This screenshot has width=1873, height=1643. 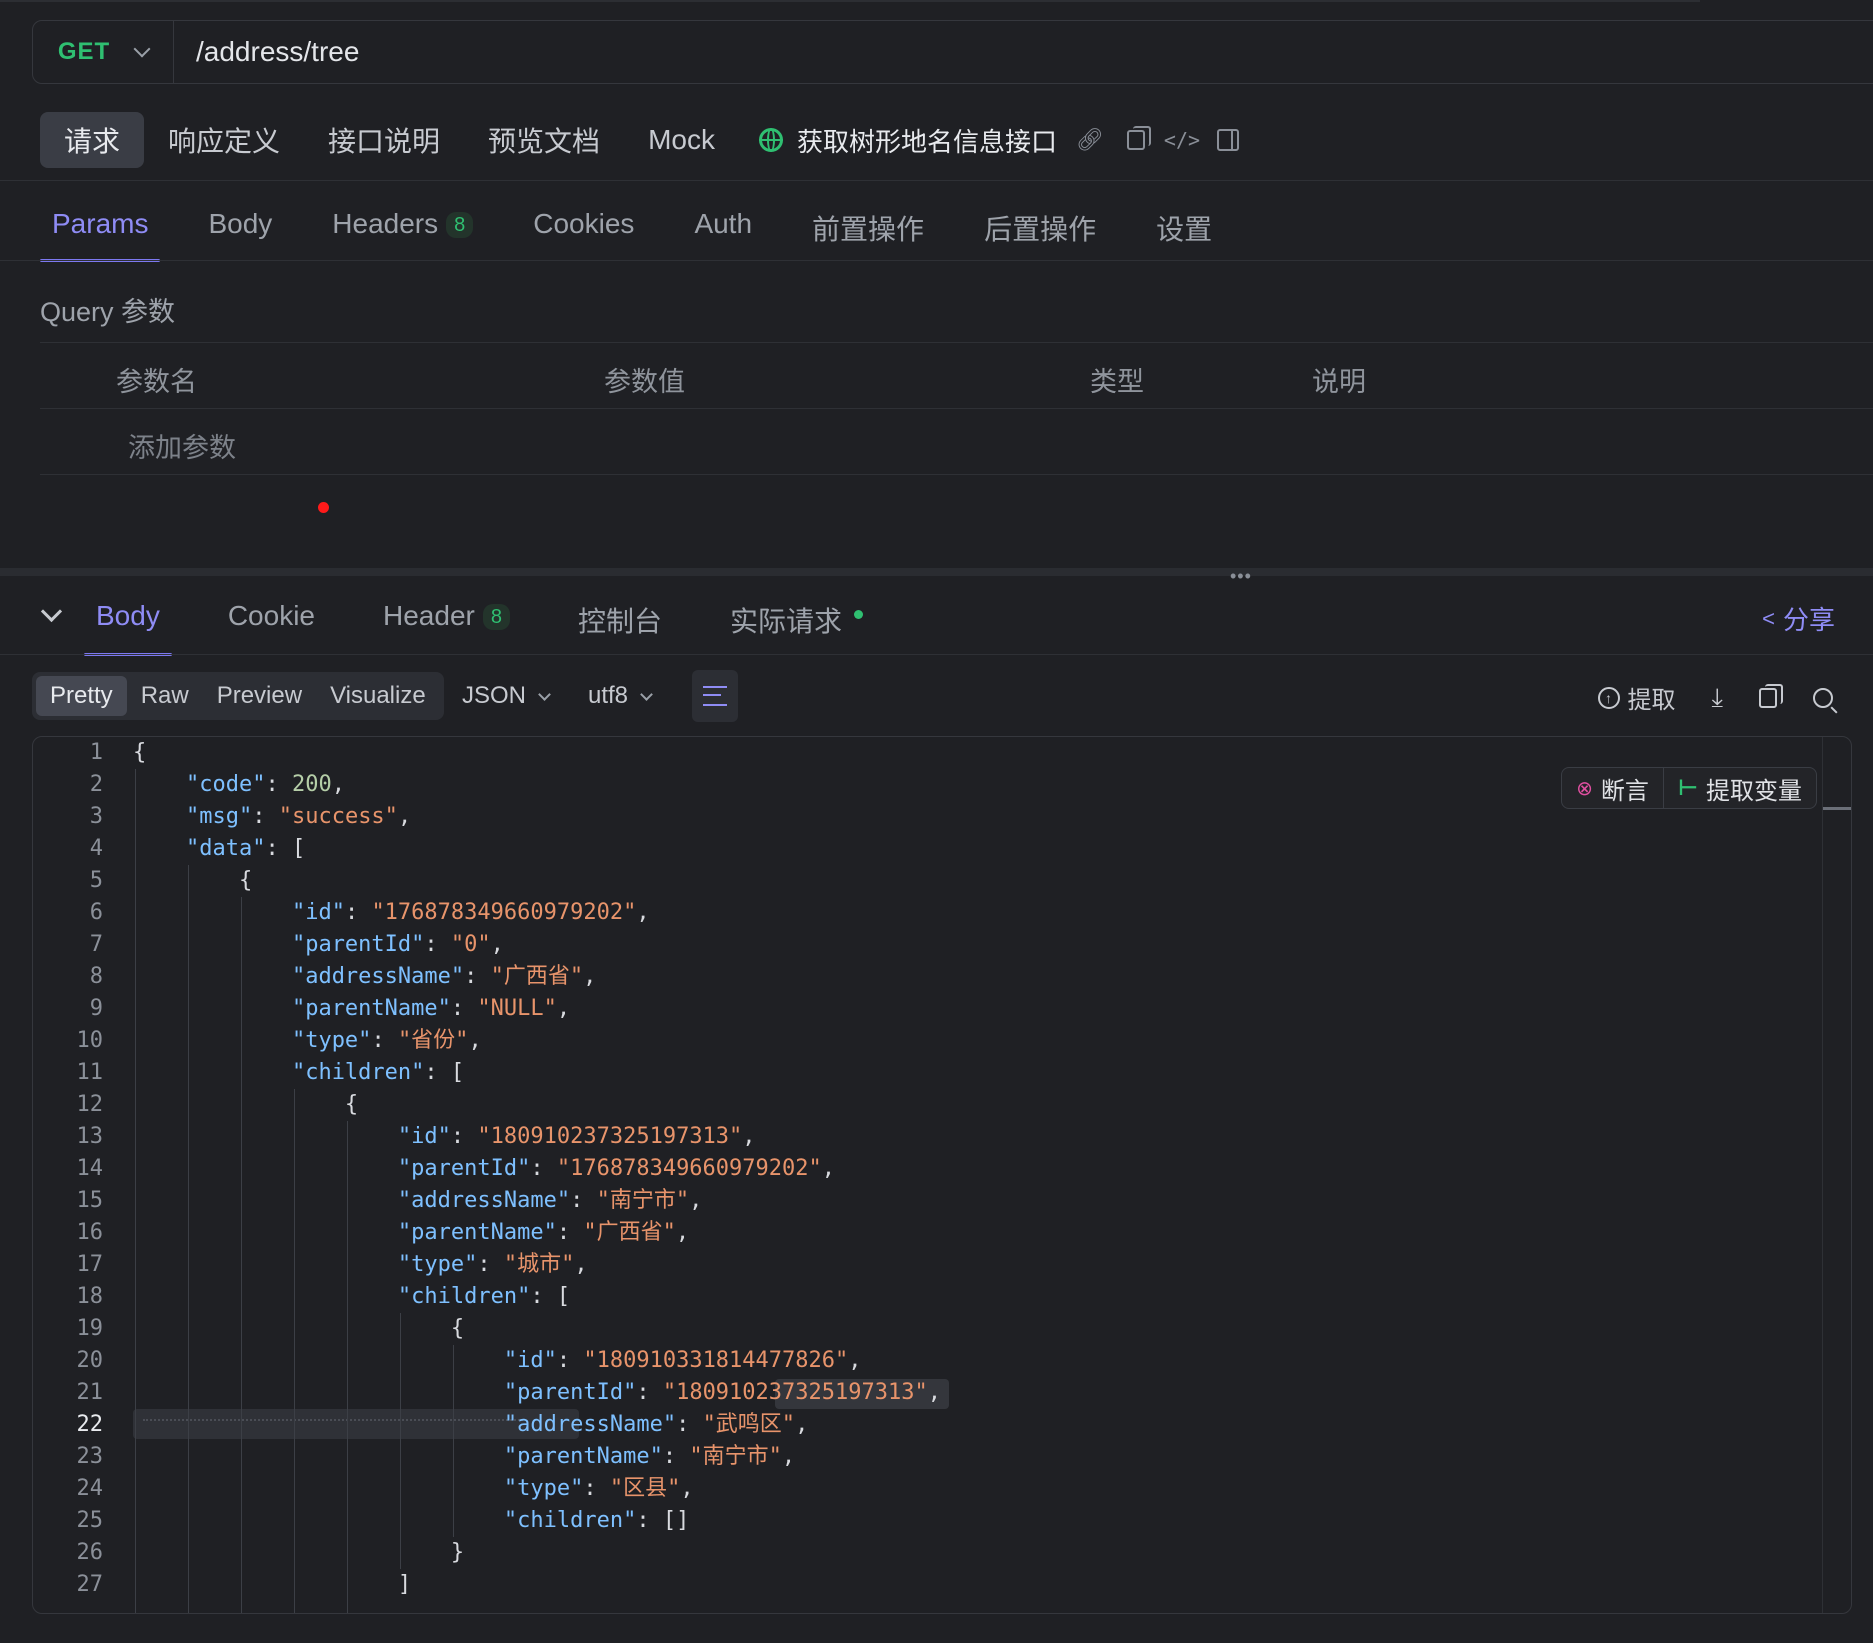 I want to click on tab-params: Params, so click(x=100, y=229).